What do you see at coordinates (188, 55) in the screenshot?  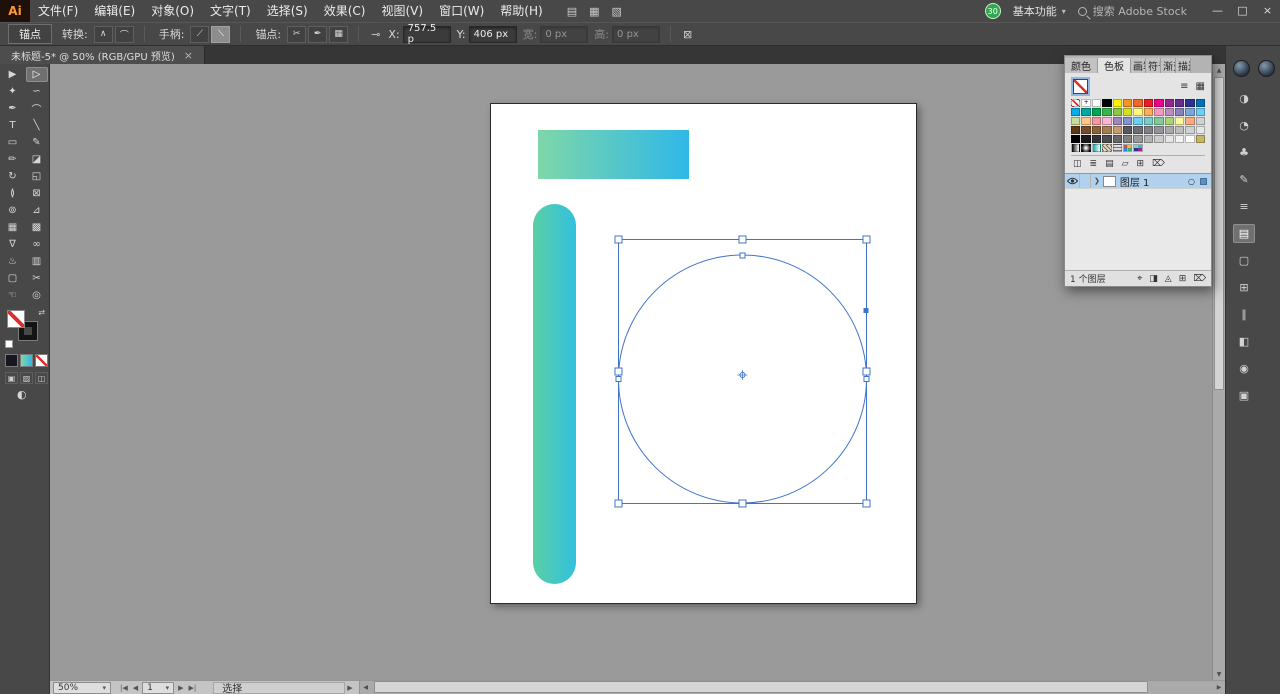 I see `tab-close-icon: ×` at bounding box center [188, 55].